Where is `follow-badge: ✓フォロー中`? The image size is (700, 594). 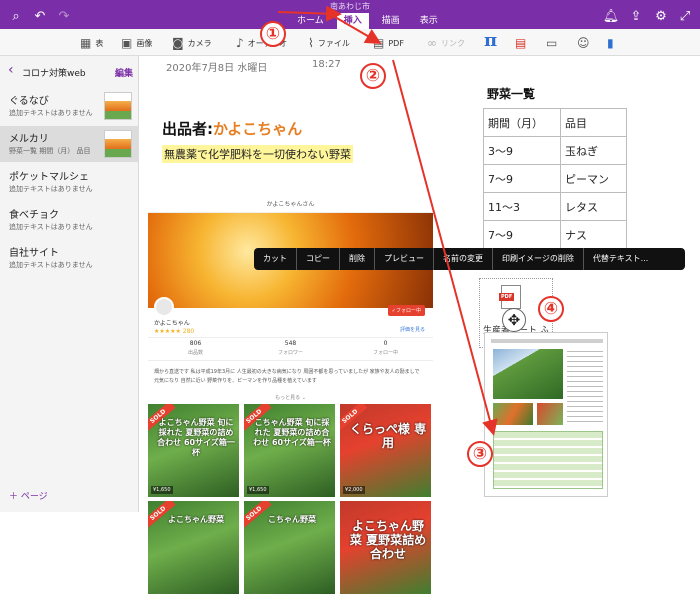 follow-badge: ✓フォロー中 is located at coordinates (406, 310).